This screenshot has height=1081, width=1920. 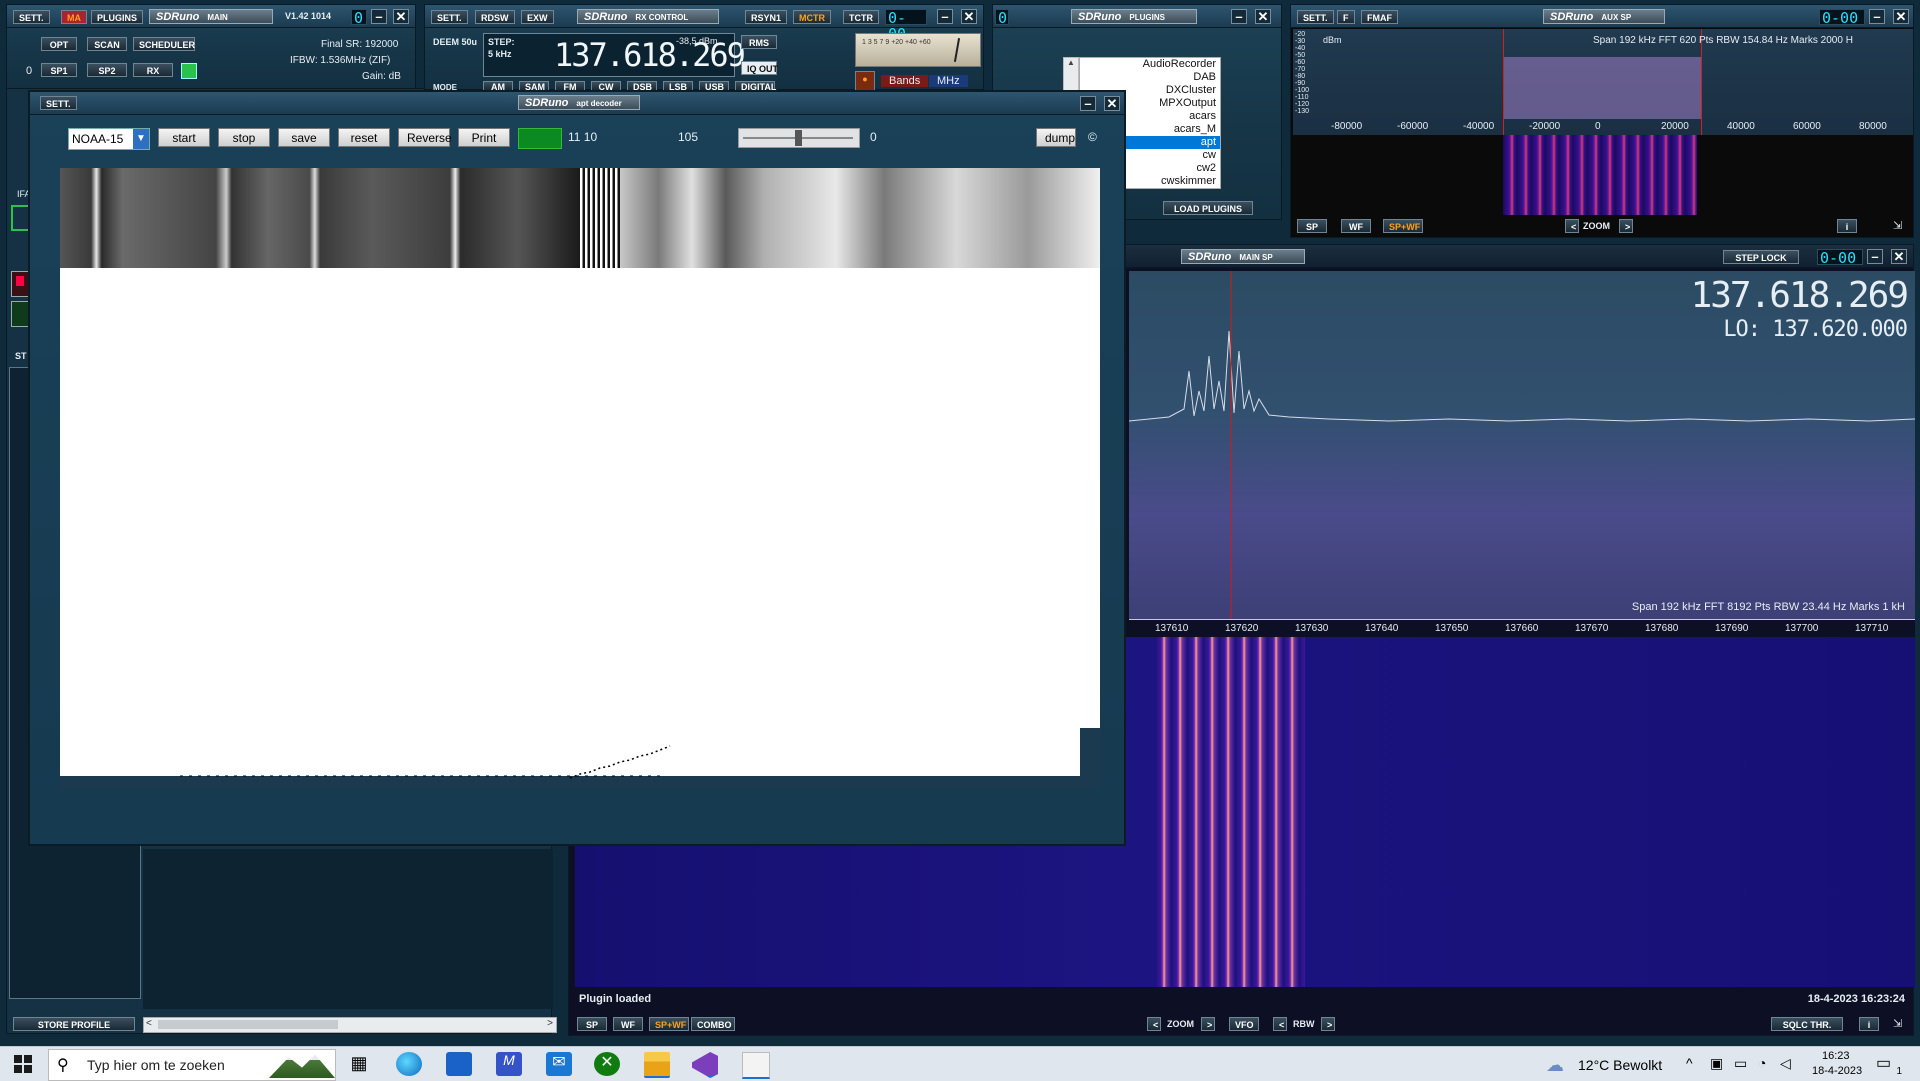 I want to click on slider-thumb, so click(x=798, y=138).